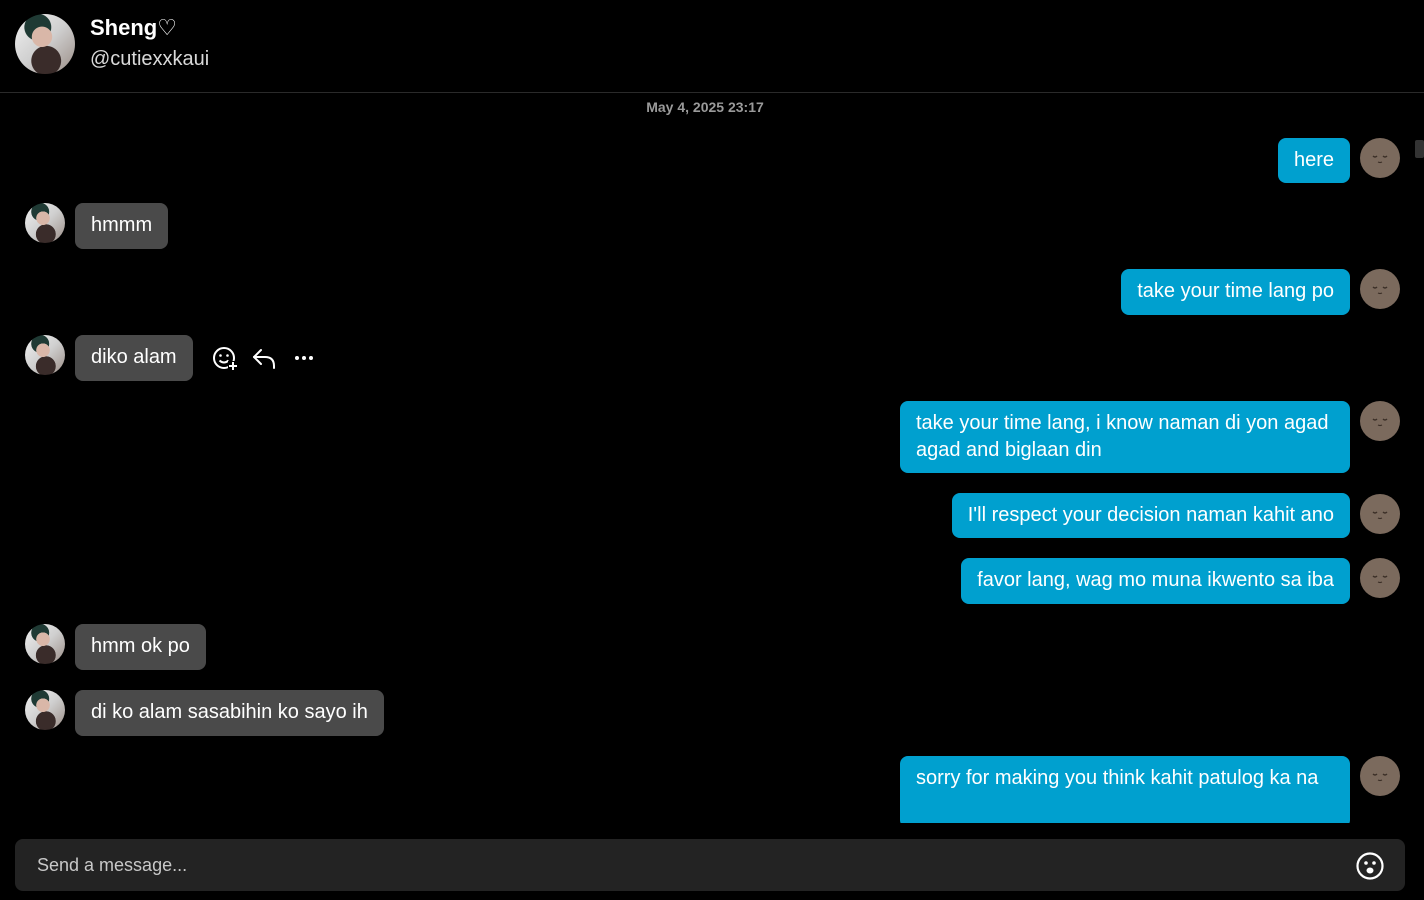 The width and height of the screenshot is (1424, 900). I want to click on contact-avatar, so click(45, 44).